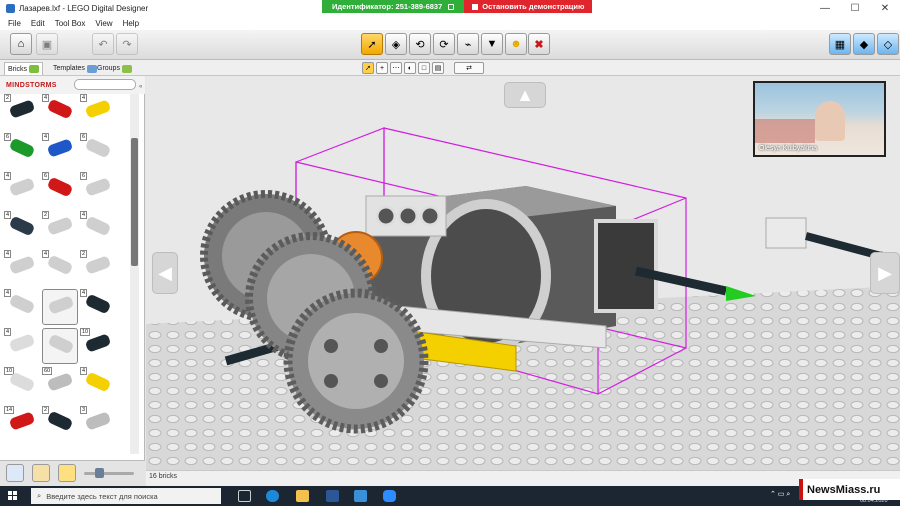  I want to click on menu-toolbox: Tool Box, so click(70, 23).